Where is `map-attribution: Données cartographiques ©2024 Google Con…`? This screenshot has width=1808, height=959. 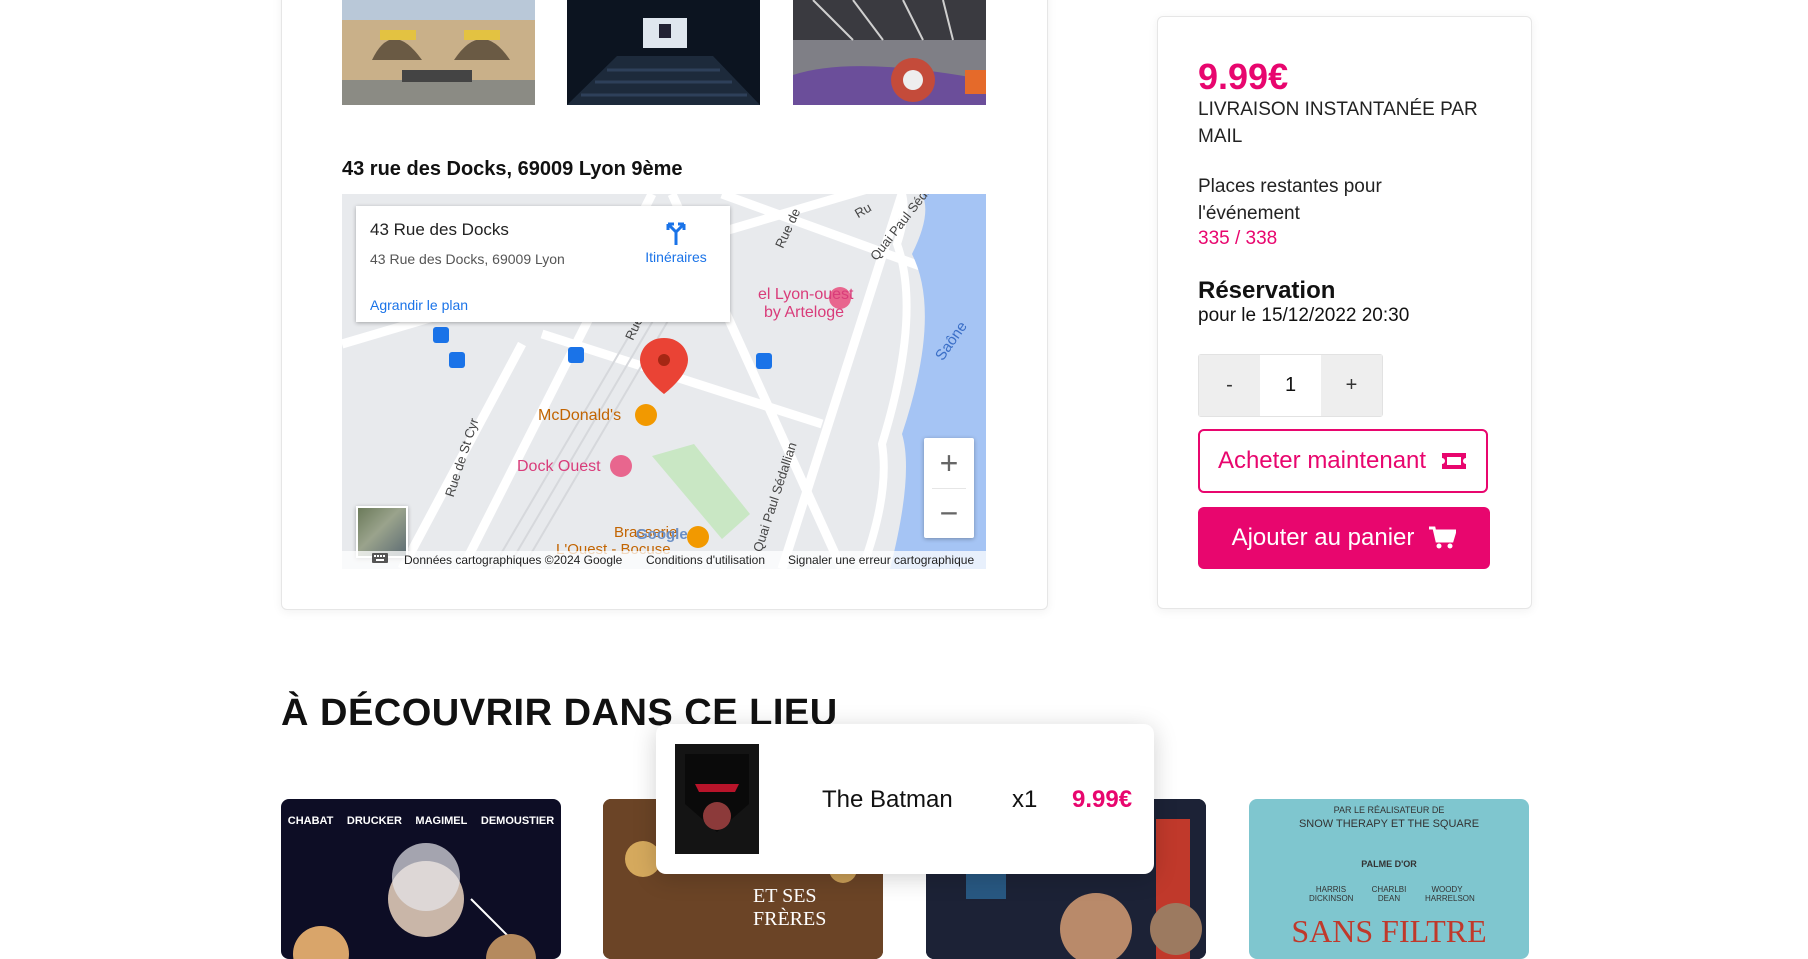
map-attribution: Données cartographiques ©2024 Google Con… is located at coordinates (664, 560).